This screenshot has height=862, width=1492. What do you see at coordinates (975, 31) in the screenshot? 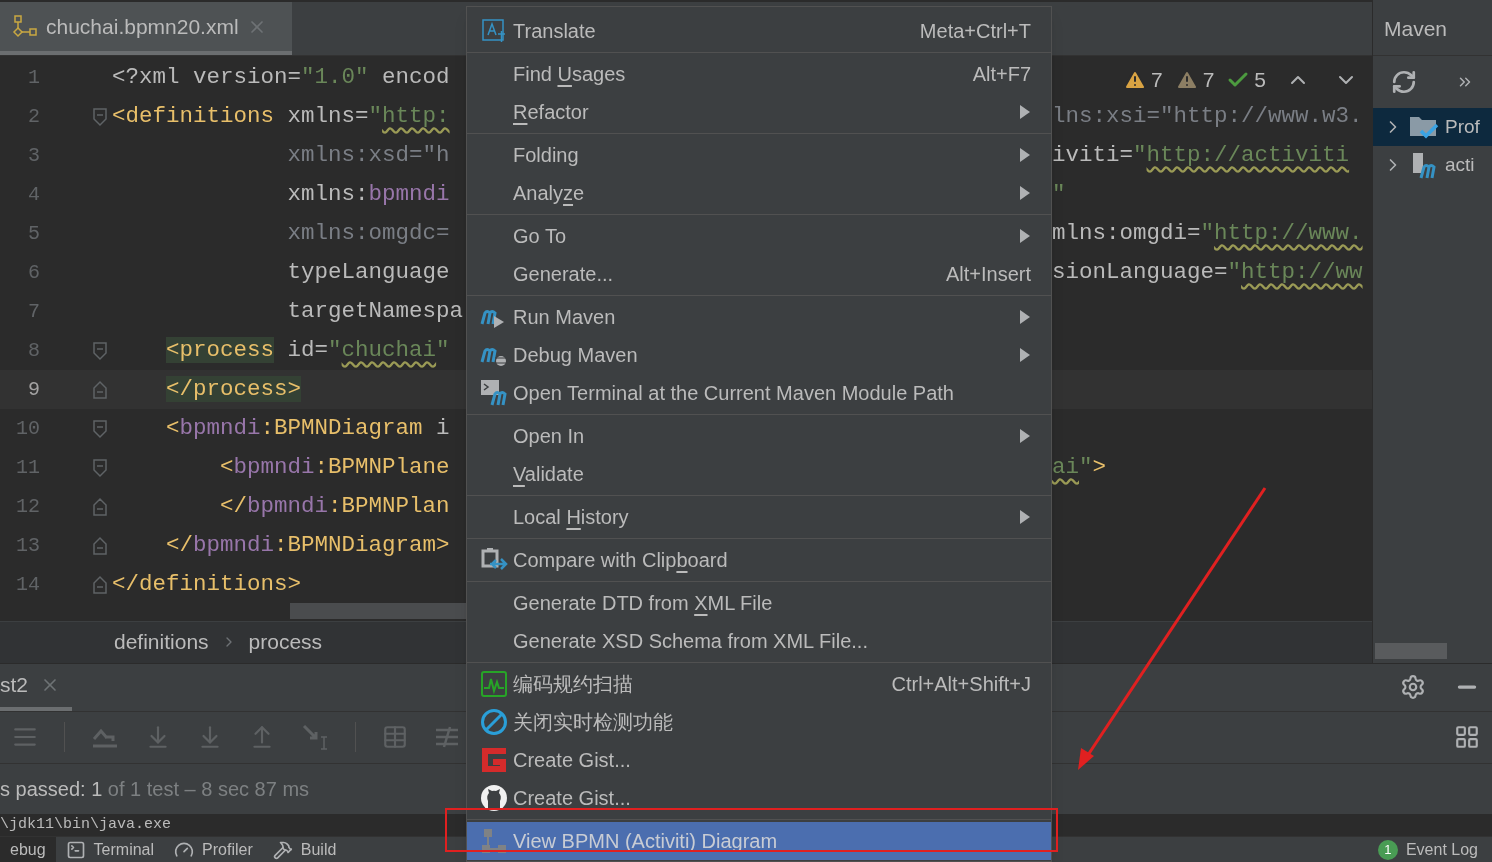
I see `shortcut-text: Meta+Ctrl+T` at bounding box center [975, 31].